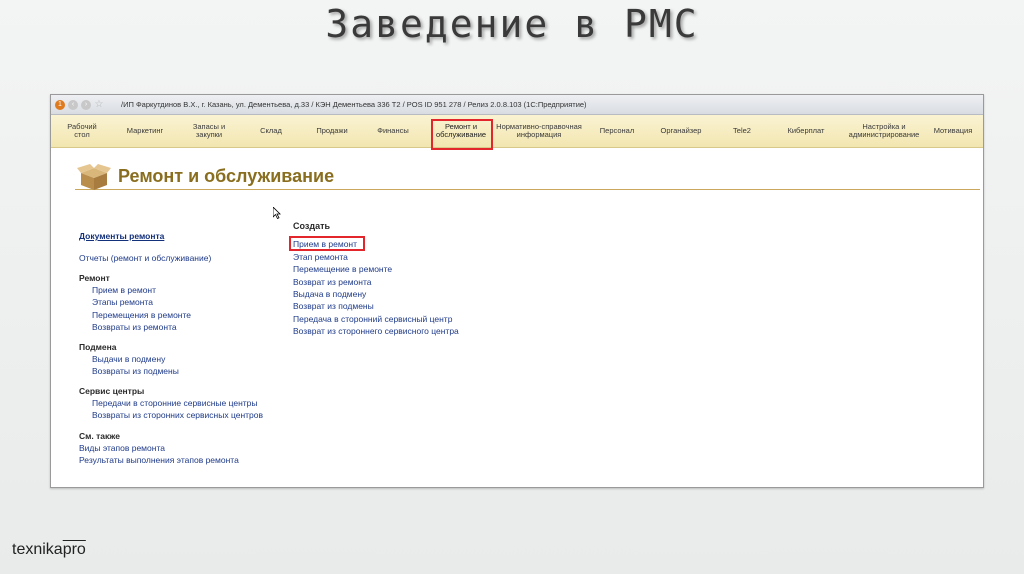 The height and width of the screenshot is (574, 1024). Describe the element at coordinates (112, 391) in the screenshot. I see `nav-group-service: Сервис центры` at that location.